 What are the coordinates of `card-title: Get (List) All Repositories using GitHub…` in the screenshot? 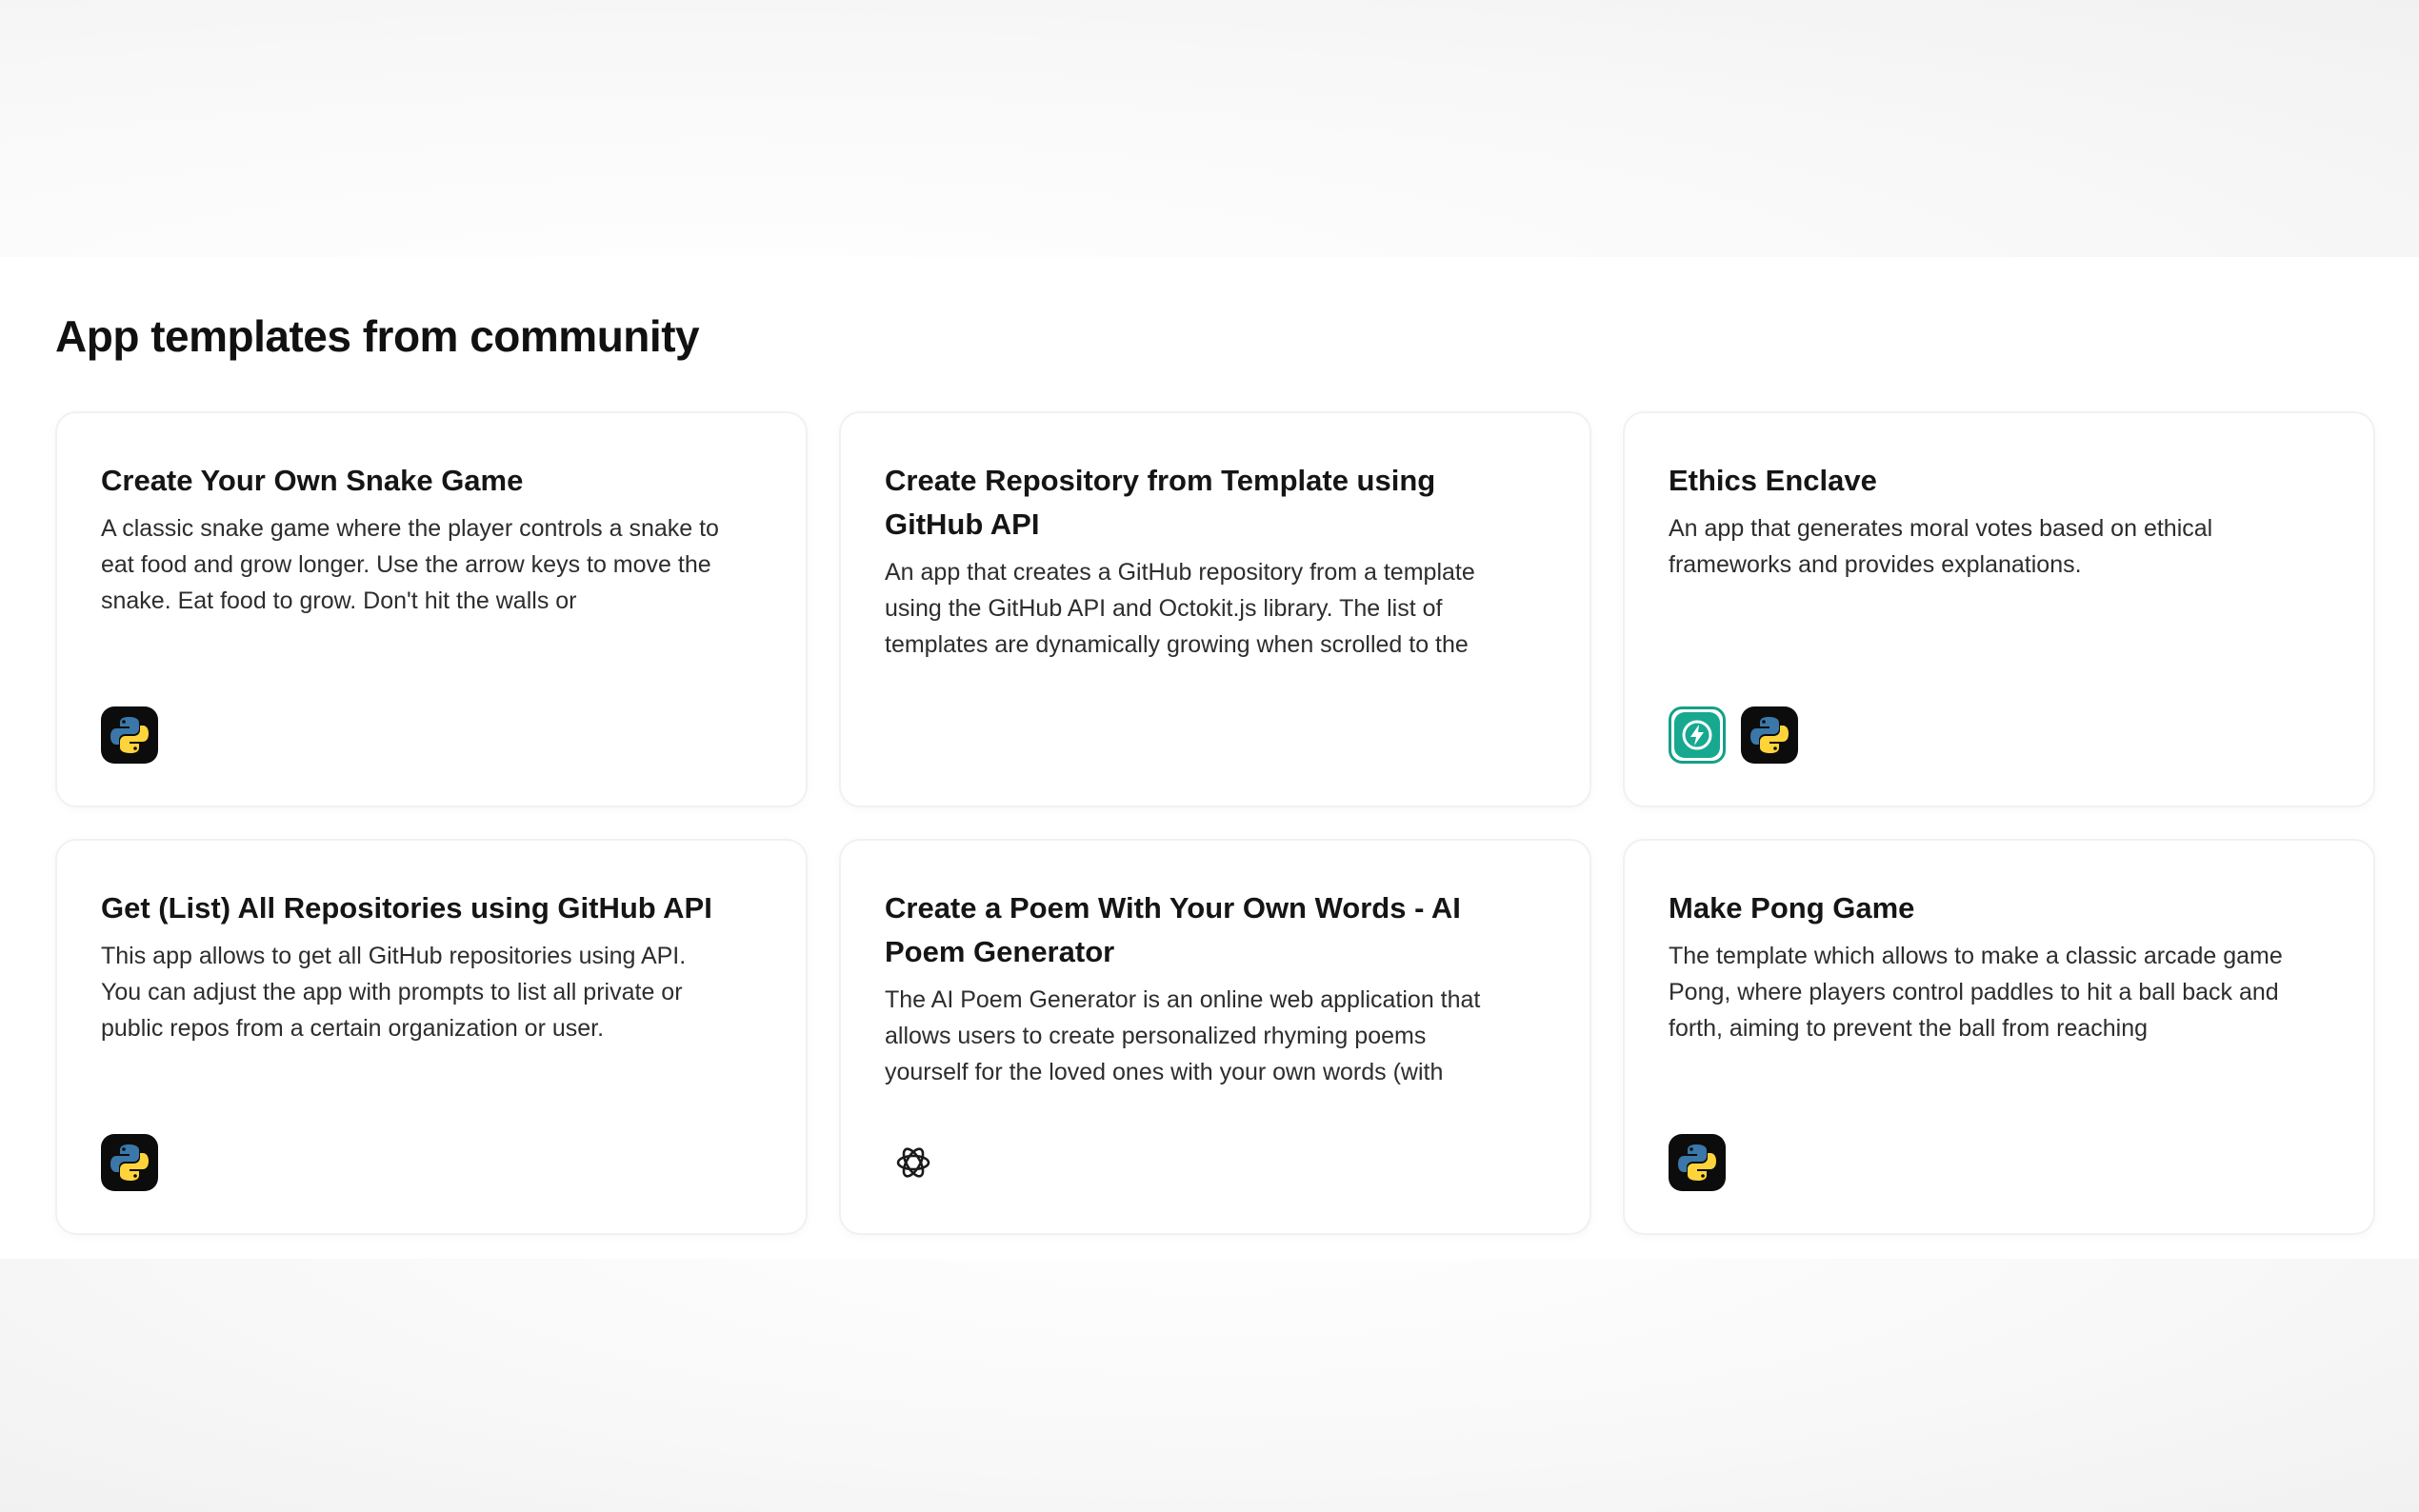 It's located at (406, 908).